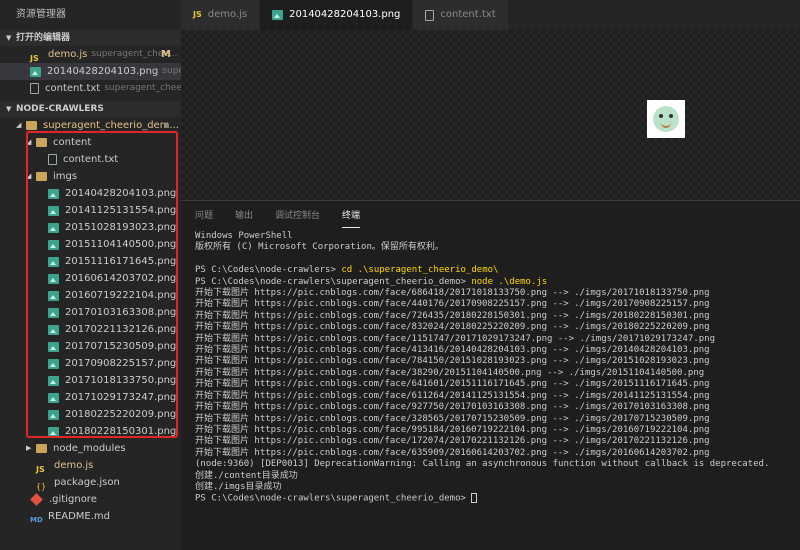 This screenshot has width=800, height=550. Describe the element at coordinates (73, 499) in the screenshot. I see `file-name: .gitignore` at that location.